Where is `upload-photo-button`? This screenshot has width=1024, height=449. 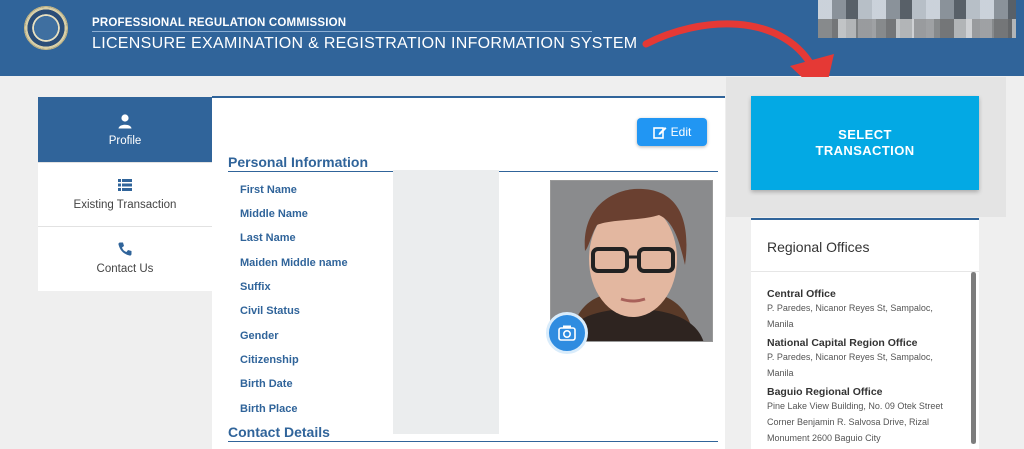
upload-photo-button is located at coordinates (567, 333).